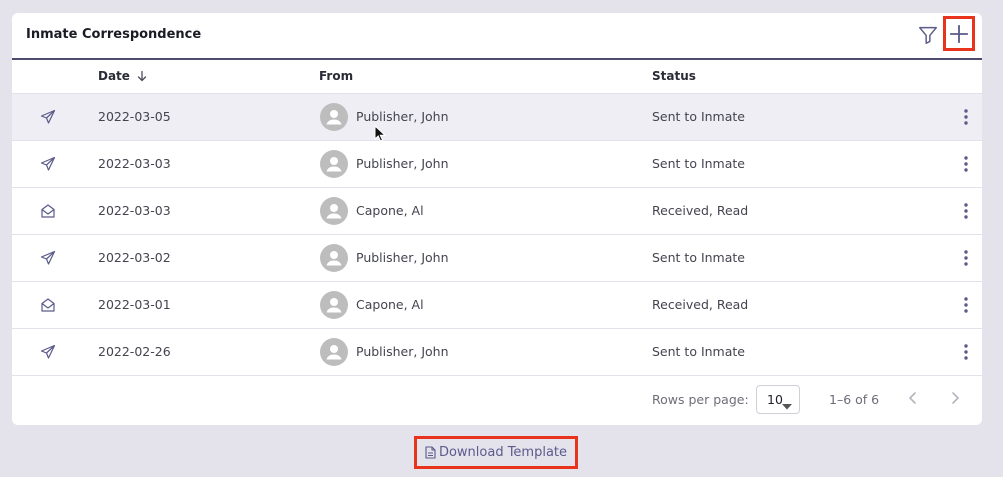  What do you see at coordinates (497, 211) in the screenshot?
I see `table-row: 2022-03-03 Capone, Al Received, Read` at bounding box center [497, 211].